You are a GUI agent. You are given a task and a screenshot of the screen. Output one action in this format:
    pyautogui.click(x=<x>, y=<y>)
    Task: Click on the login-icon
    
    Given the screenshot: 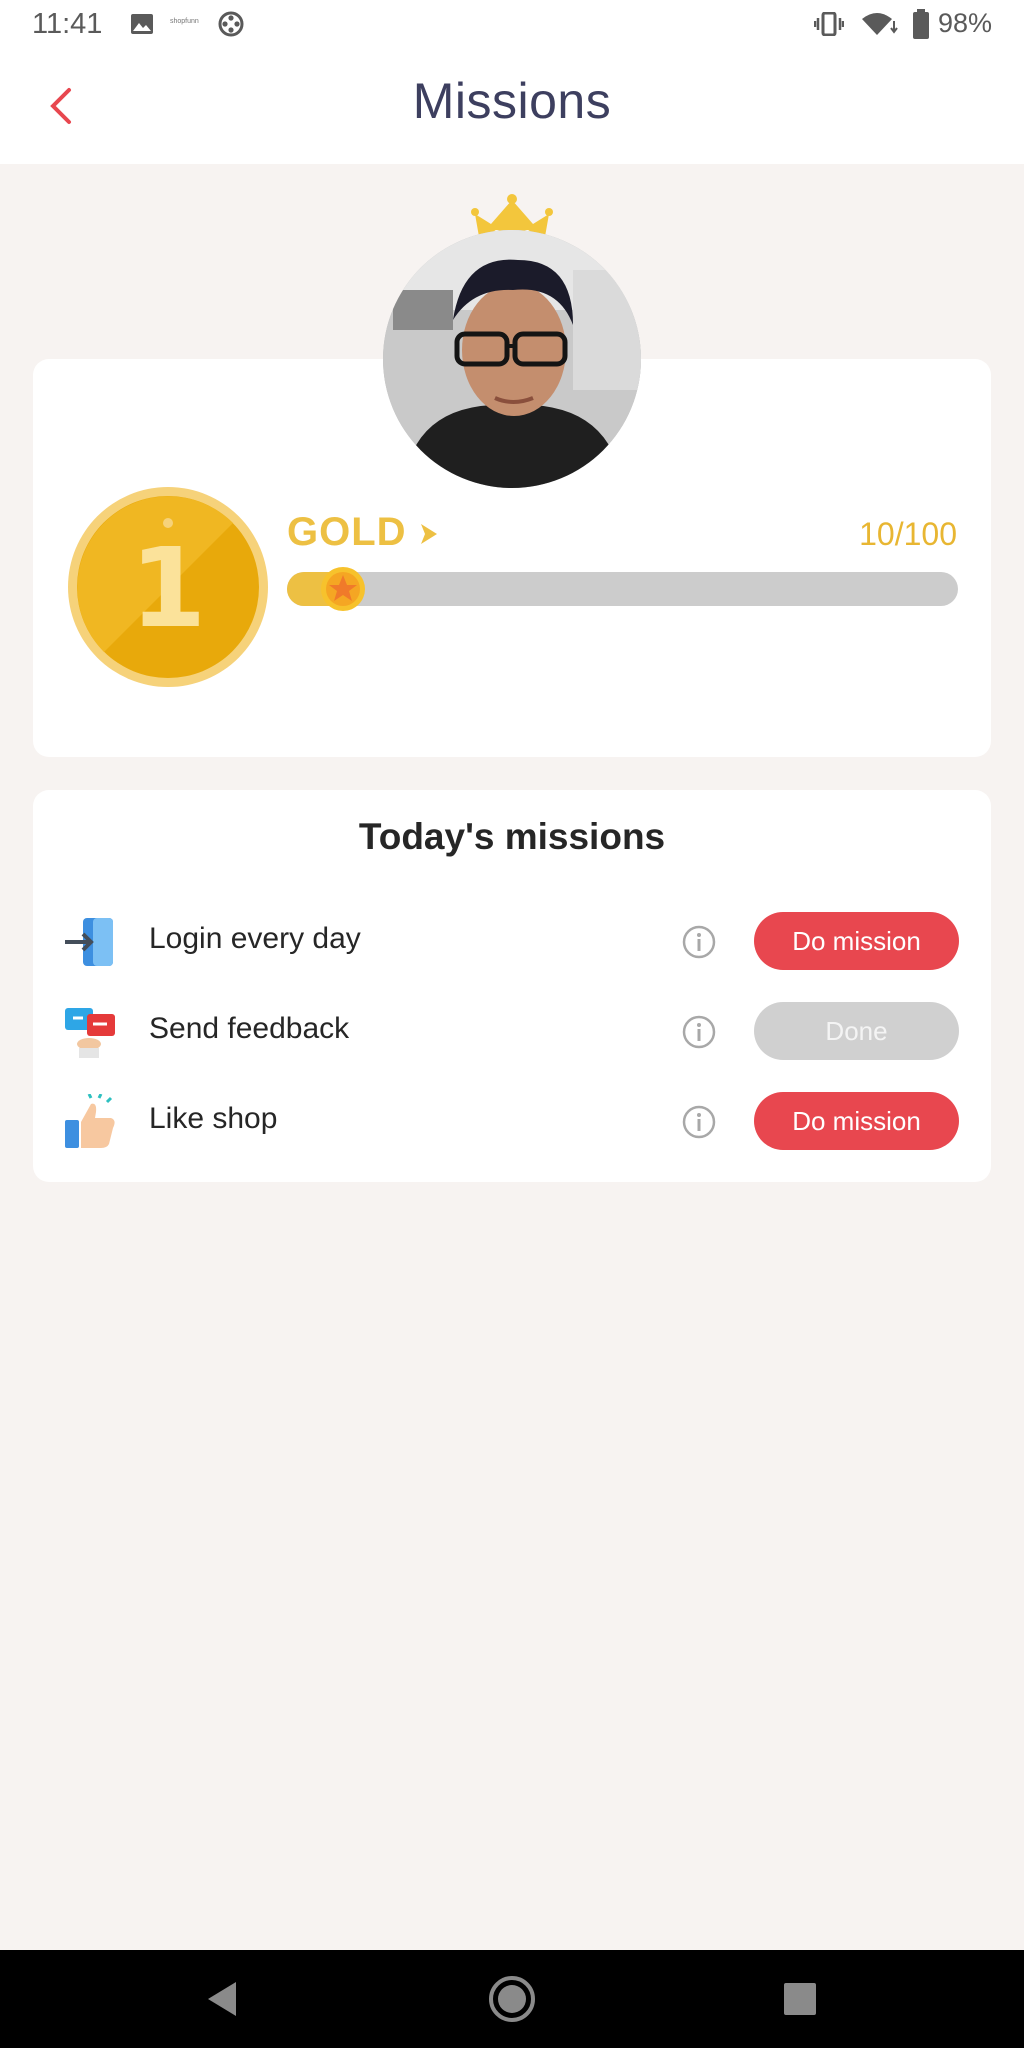 What is the action you would take?
    pyautogui.click(x=89, y=942)
    